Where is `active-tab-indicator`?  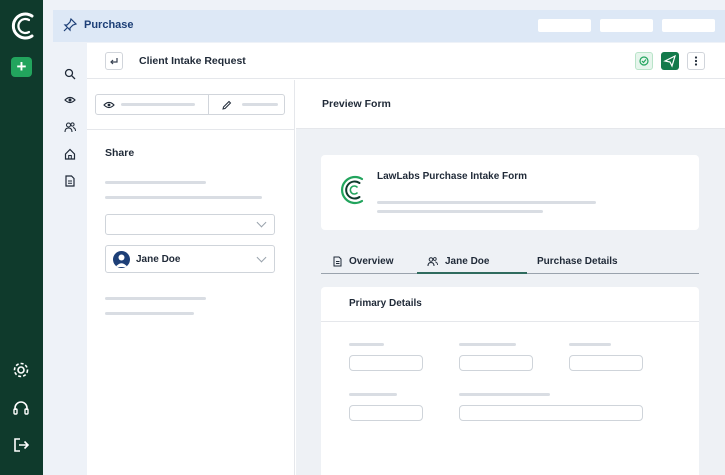 active-tab-indicator is located at coordinates (472, 273).